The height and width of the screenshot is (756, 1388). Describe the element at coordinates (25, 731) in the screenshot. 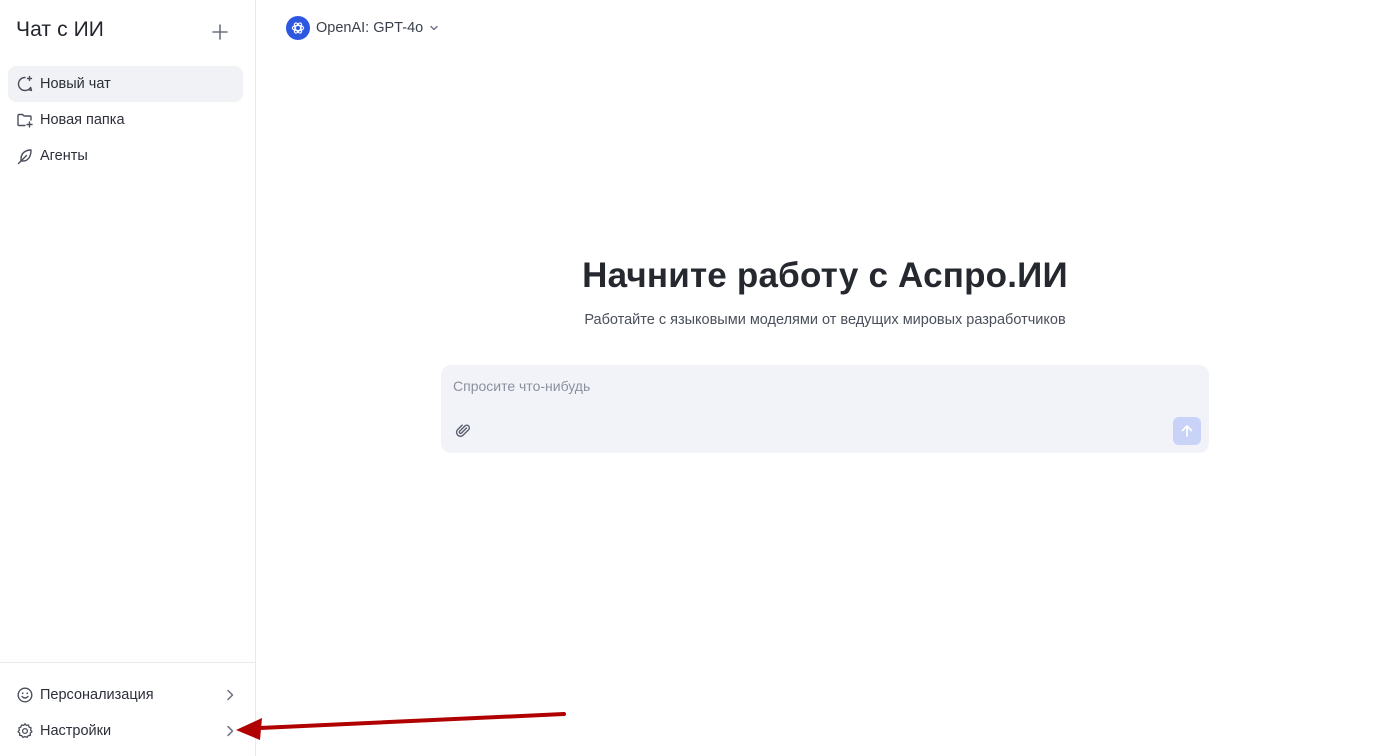

I see `gear-icon` at that location.